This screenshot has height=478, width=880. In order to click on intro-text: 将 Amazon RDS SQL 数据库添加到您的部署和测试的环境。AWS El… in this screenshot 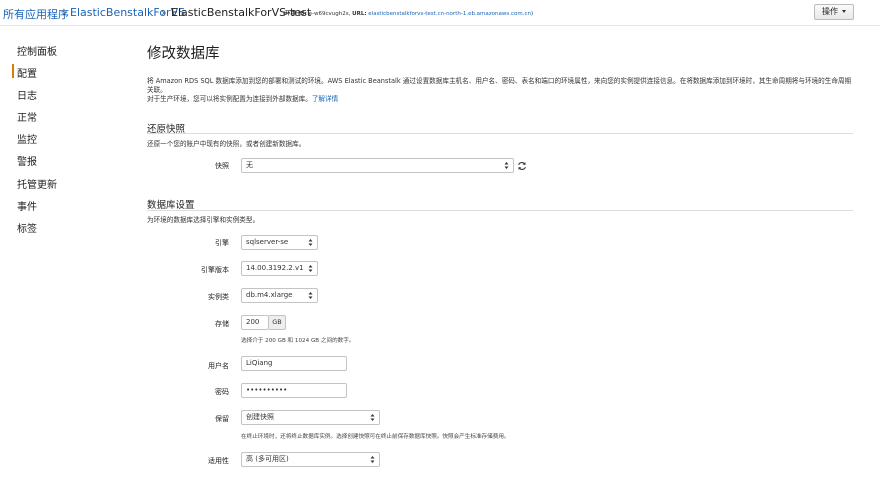, I will do `click(500, 90)`.